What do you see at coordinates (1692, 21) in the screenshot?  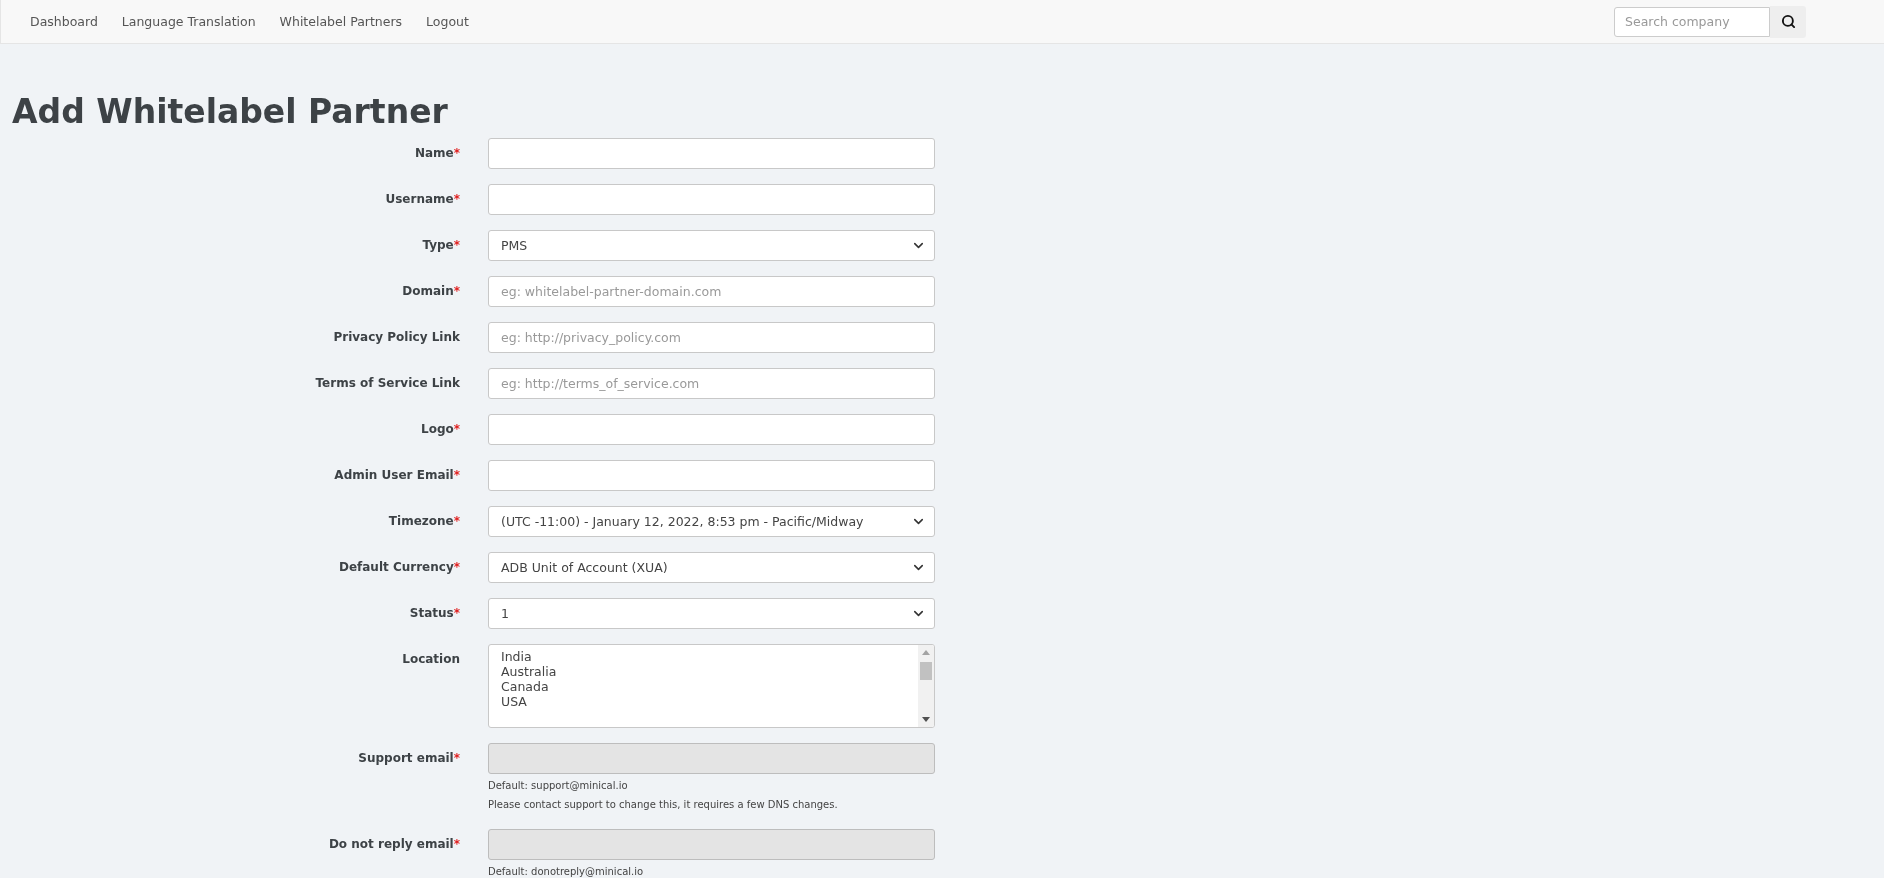 I see `search-field: Search company` at bounding box center [1692, 21].